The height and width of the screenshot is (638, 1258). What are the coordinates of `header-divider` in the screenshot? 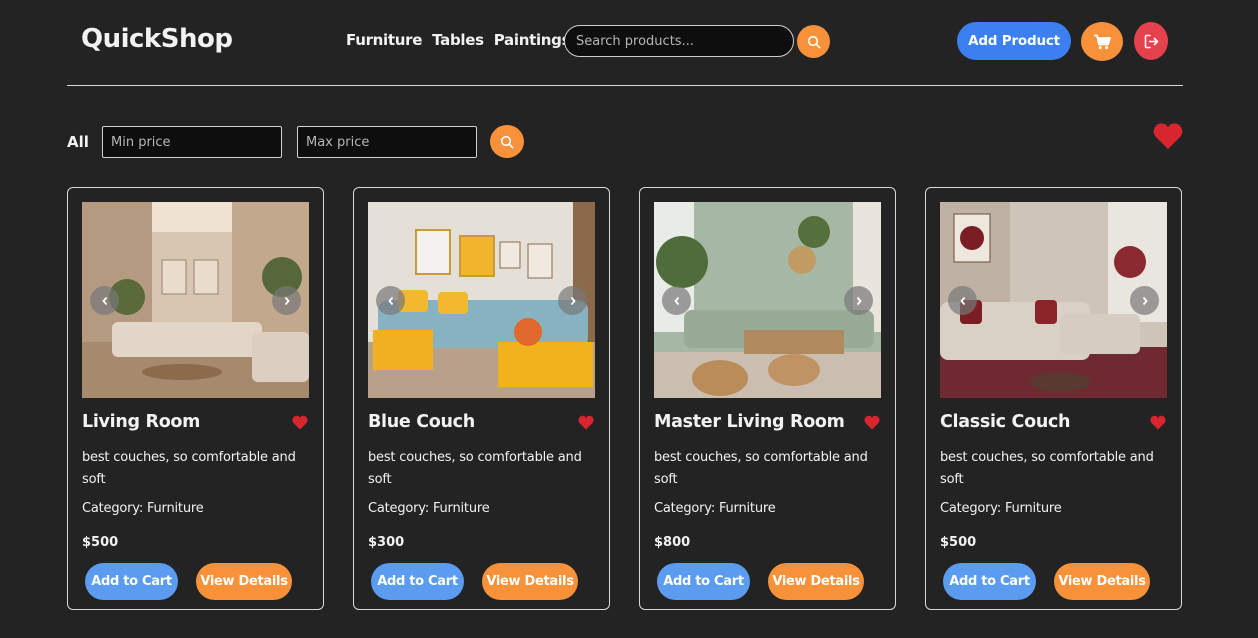 It's located at (625, 85).